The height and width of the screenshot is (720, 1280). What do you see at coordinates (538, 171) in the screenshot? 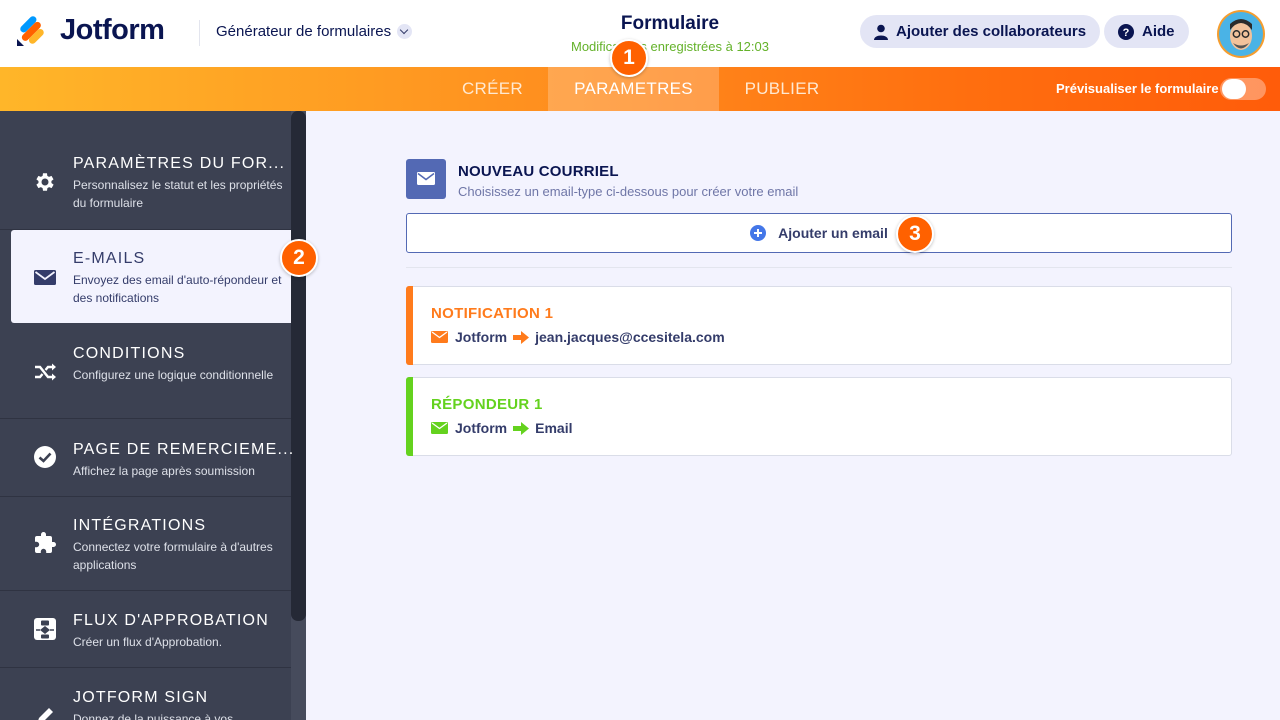
I see `new-email-title: NOUVEAU COURRIEL` at bounding box center [538, 171].